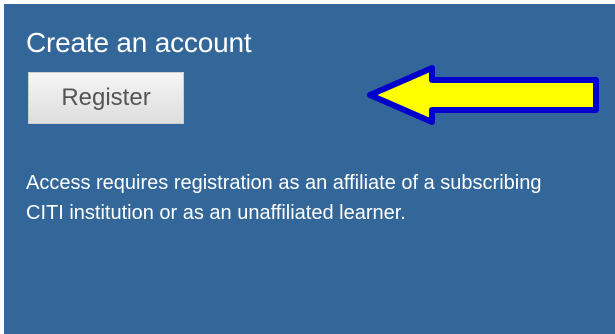 Image resolution: width=615 pixels, height=334 pixels. Describe the element at coordinates (106, 98) in the screenshot. I see `register-button: Register` at that location.